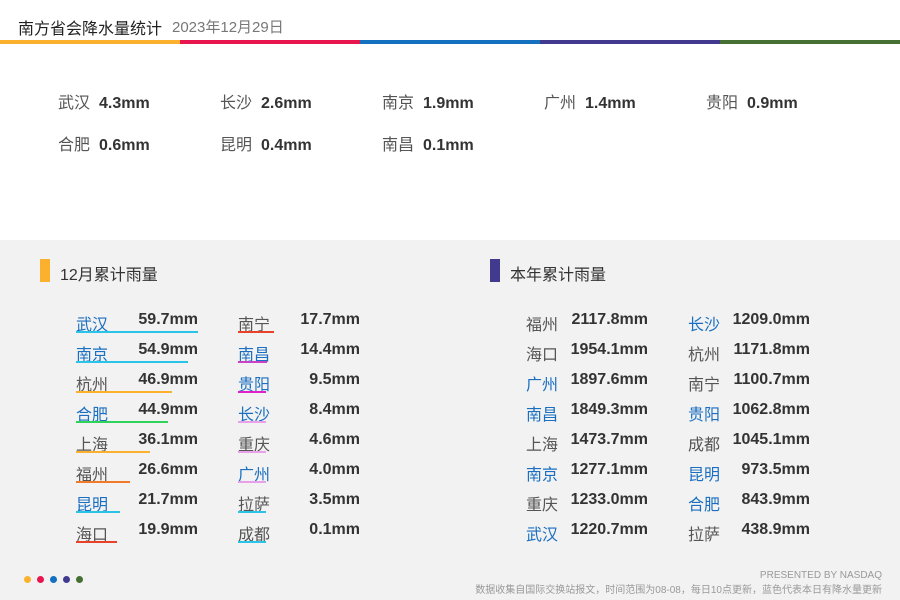 This screenshot has width=900, height=600. What do you see at coordinates (228, 27) in the screenshot?
I see `page-date: 2023年12月29日` at bounding box center [228, 27].